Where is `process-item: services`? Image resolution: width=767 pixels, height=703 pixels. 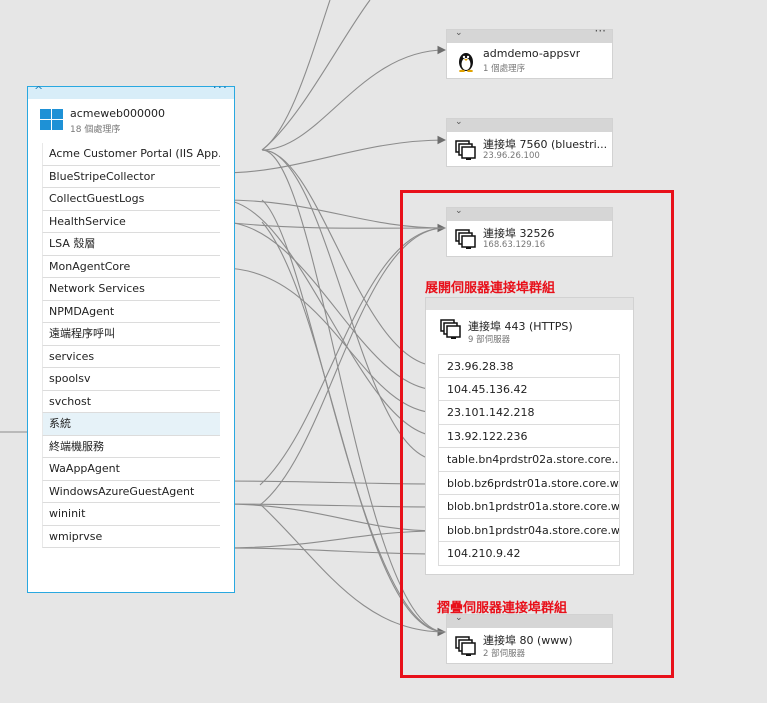
process-item: services is located at coordinates (131, 356).